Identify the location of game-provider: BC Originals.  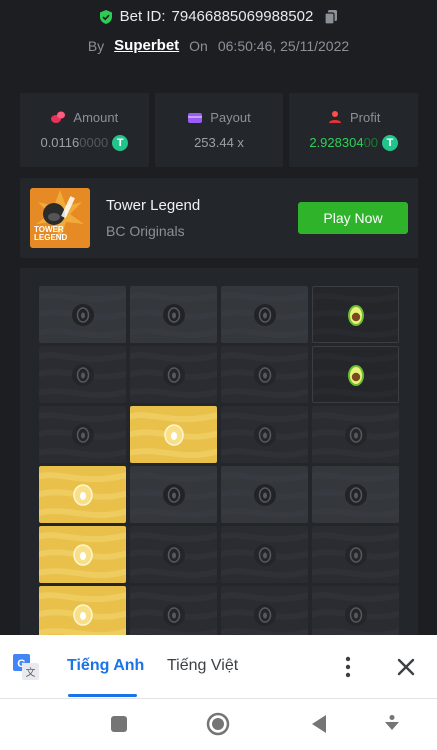
(145, 231).